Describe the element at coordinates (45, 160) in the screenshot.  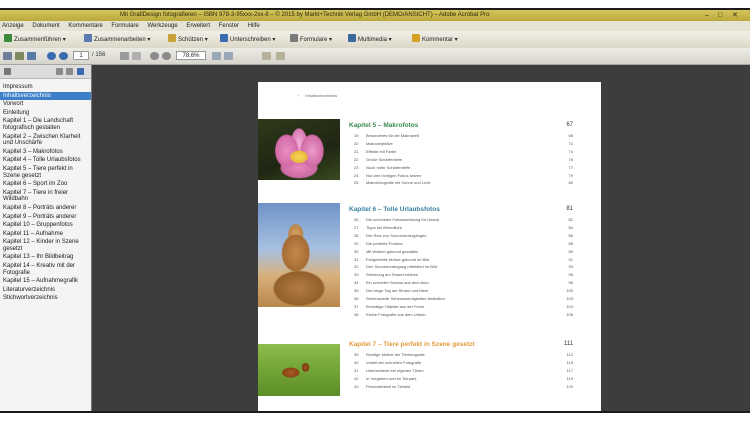
I see `bookmark-item: Kapitel 4 – Tolle Urlaubsfotos` at that location.